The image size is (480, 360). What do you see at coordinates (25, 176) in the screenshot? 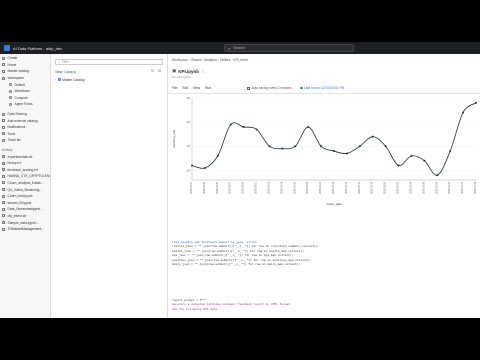
I see `nav-item-hanna-ctx-cryptolens: HANNA_CTX_CRYPTOLENS` at bounding box center [25, 176].